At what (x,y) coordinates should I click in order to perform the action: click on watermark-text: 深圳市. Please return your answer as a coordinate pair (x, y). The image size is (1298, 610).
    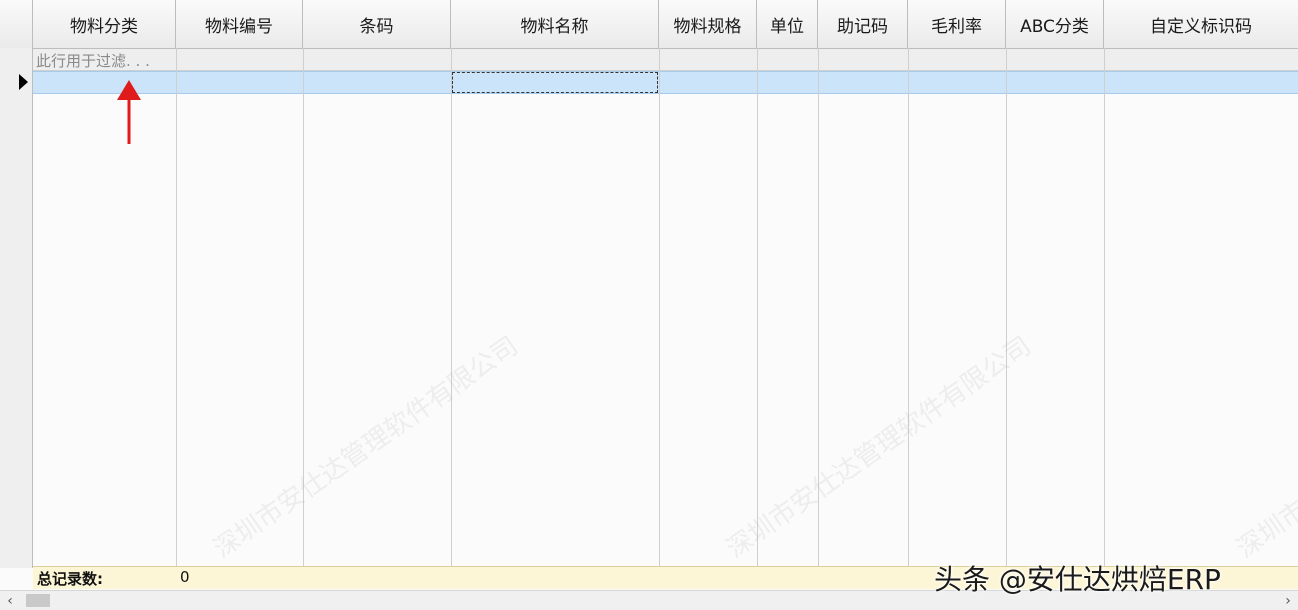
    Looking at the image, I should click on (1264, 530).